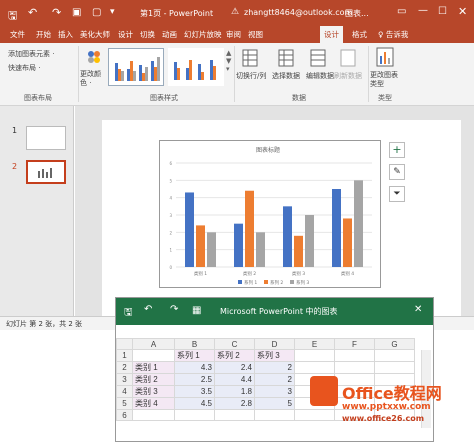  I want to click on sheet-undo-icon: ↶, so click(148, 309).